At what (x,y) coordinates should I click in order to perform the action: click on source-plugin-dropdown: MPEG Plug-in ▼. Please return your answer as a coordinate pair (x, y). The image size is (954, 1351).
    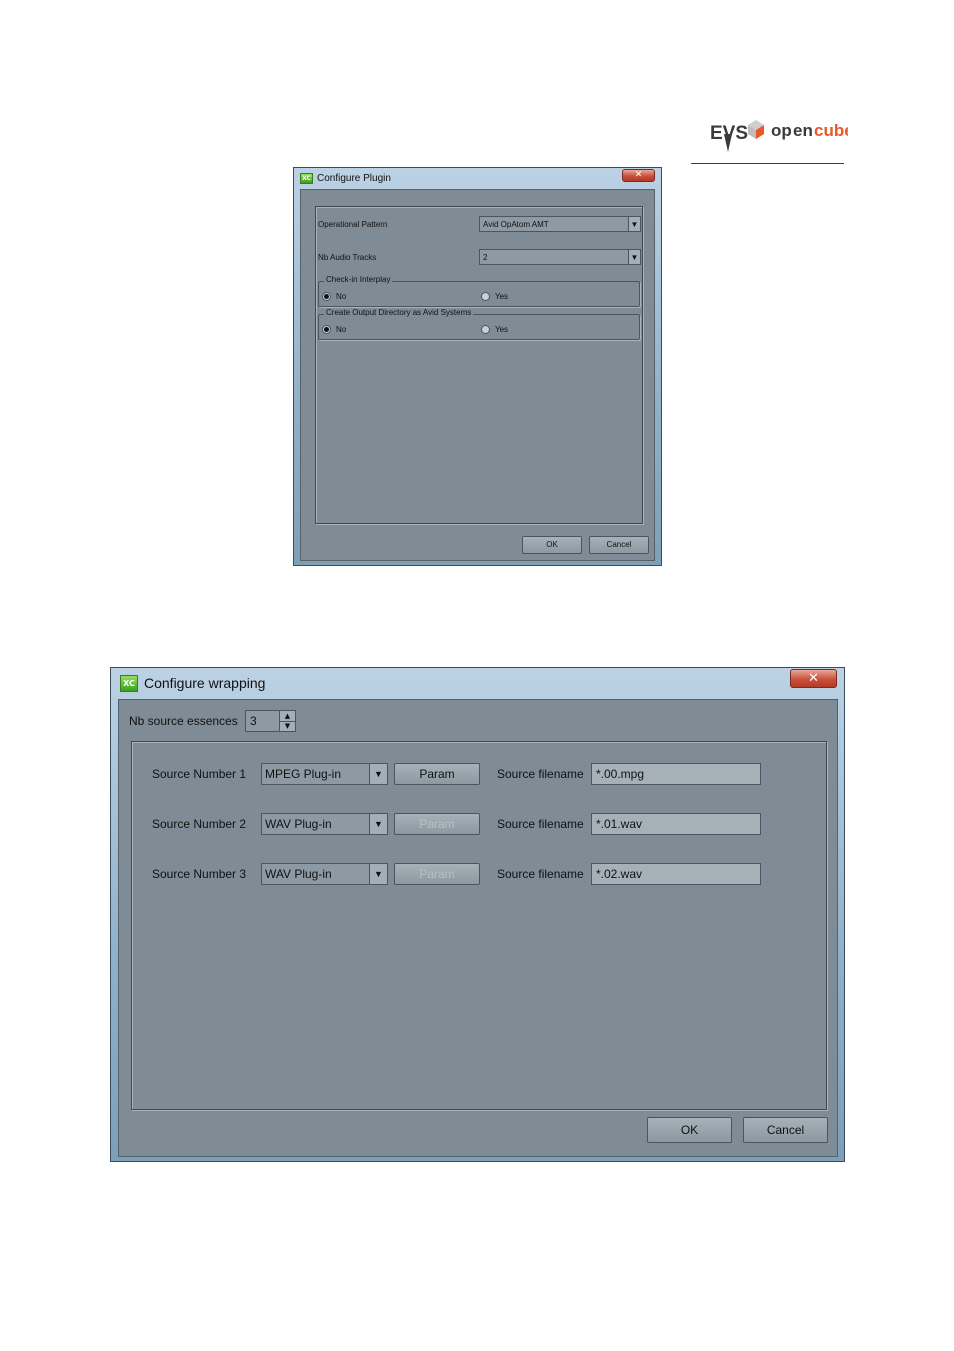
    Looking at the image, I should click on (324, 774).